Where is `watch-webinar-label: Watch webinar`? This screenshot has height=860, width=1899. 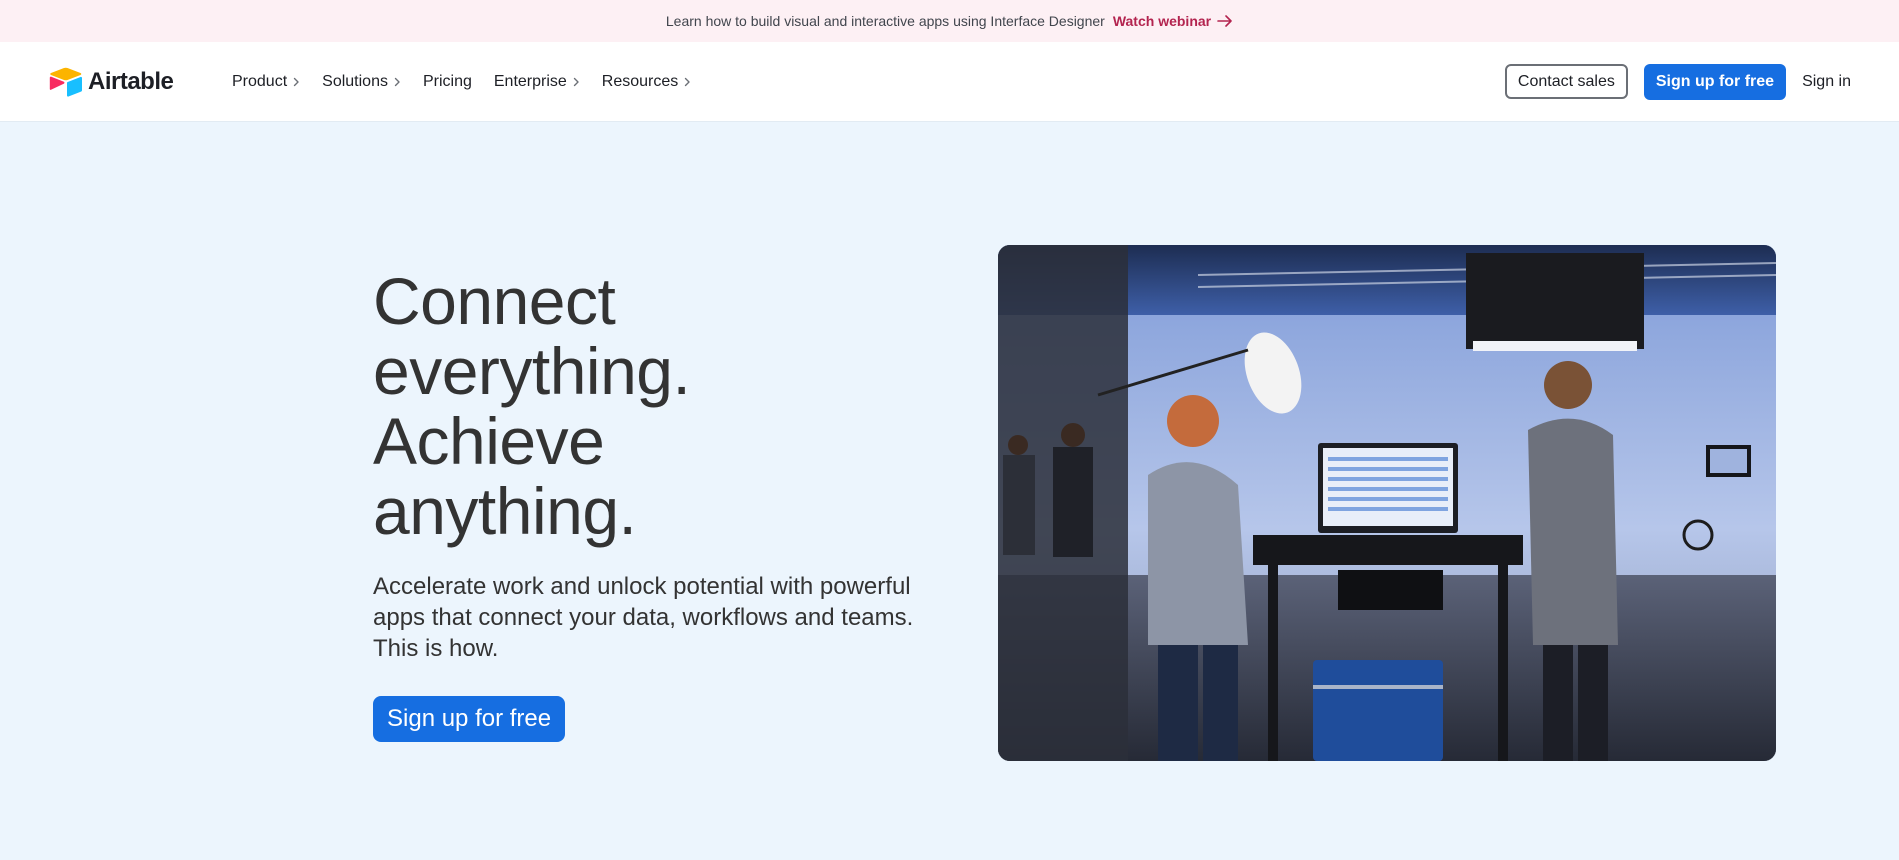
watch-webinar-label: Watch webinar is located at coordinates (1162, 21).